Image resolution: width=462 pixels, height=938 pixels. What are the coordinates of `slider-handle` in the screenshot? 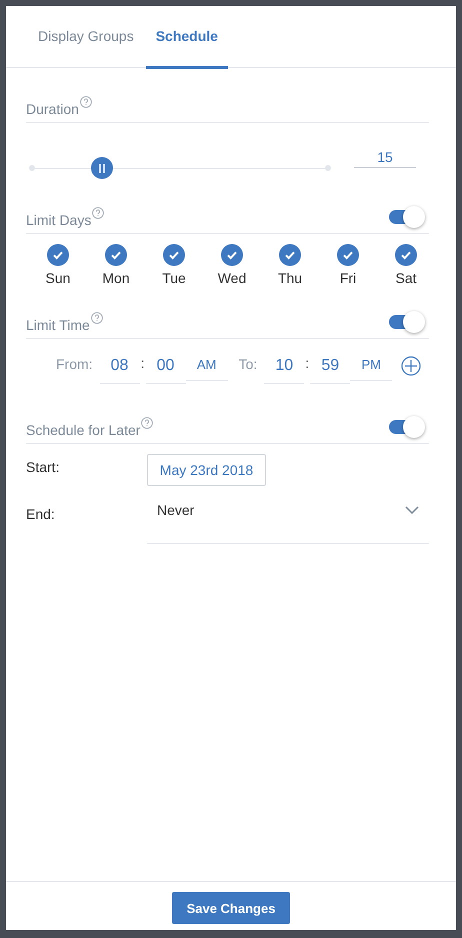 It's located at (101, 168).